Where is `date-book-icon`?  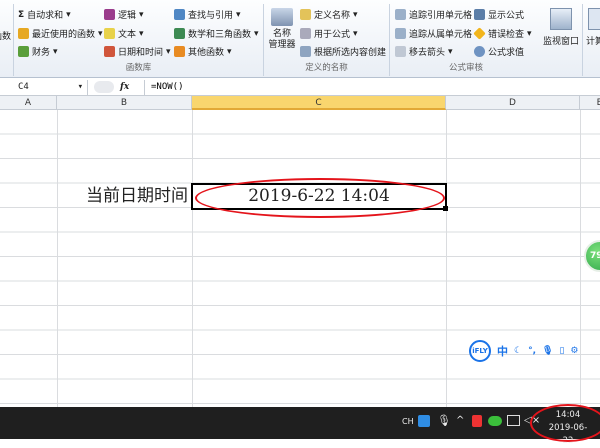 date-book-icon is located at coordinates (109, 51).